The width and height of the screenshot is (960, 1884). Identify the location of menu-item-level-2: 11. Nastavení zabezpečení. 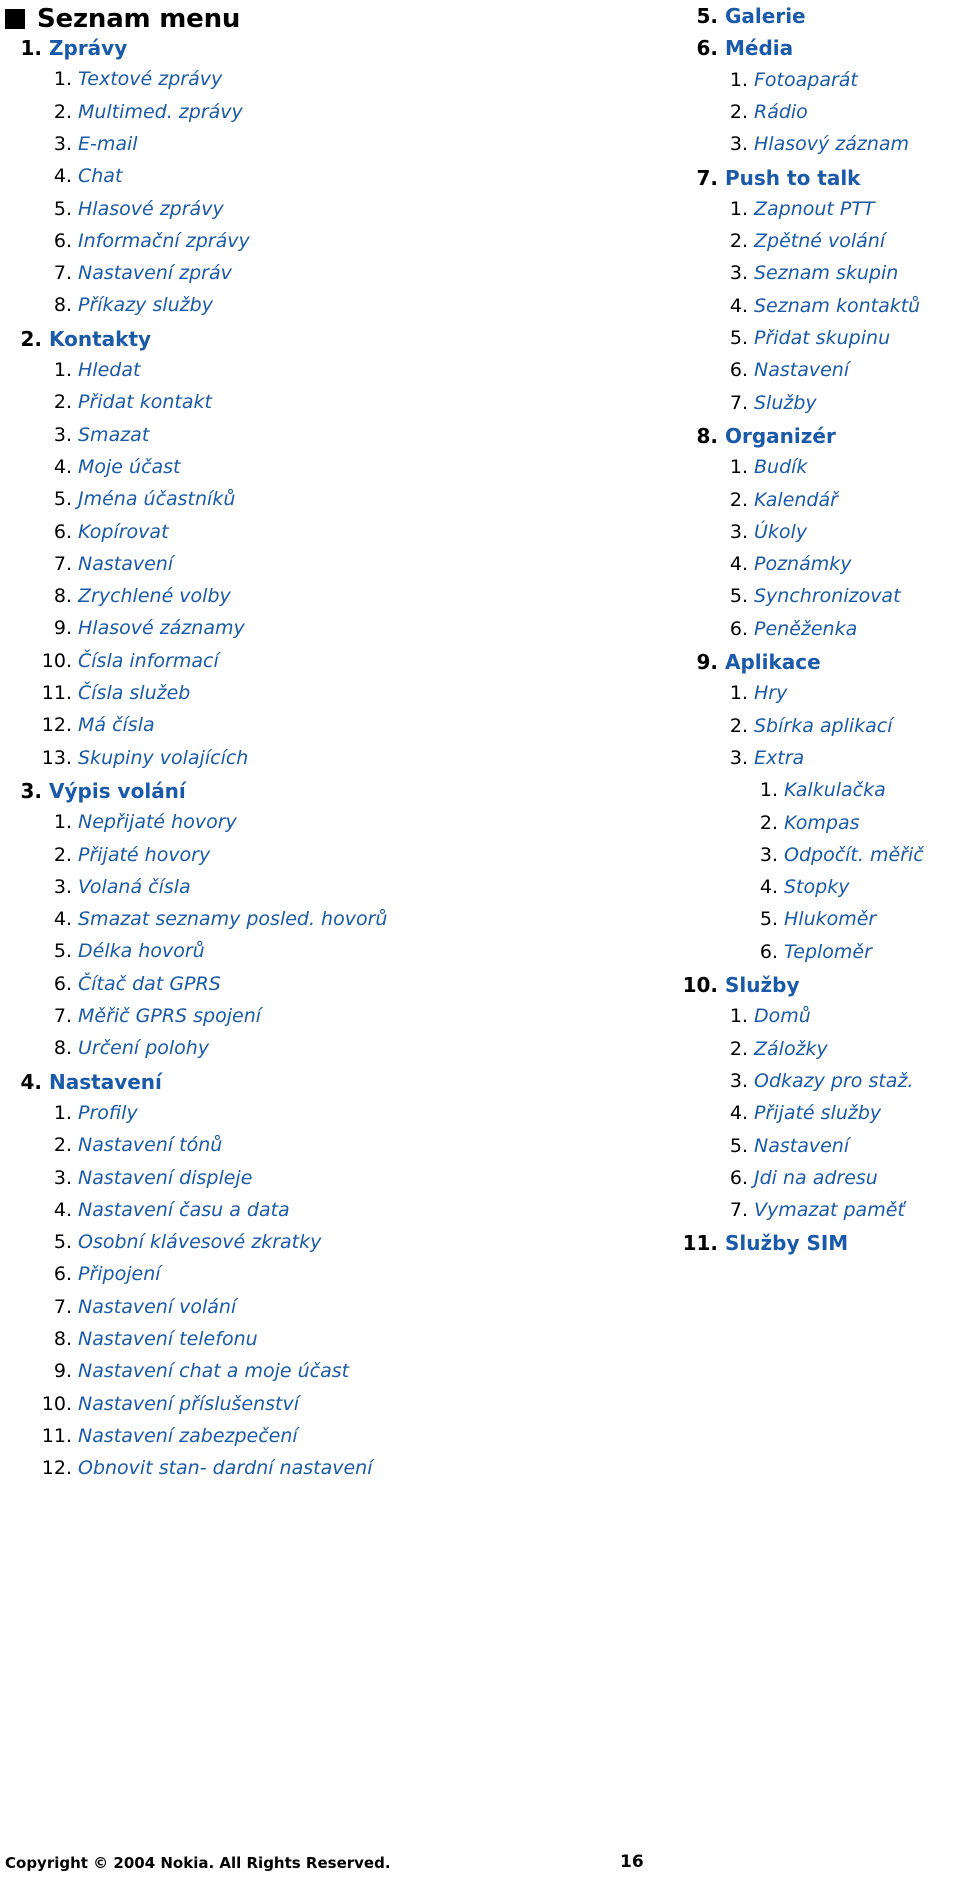
(149, 1441).